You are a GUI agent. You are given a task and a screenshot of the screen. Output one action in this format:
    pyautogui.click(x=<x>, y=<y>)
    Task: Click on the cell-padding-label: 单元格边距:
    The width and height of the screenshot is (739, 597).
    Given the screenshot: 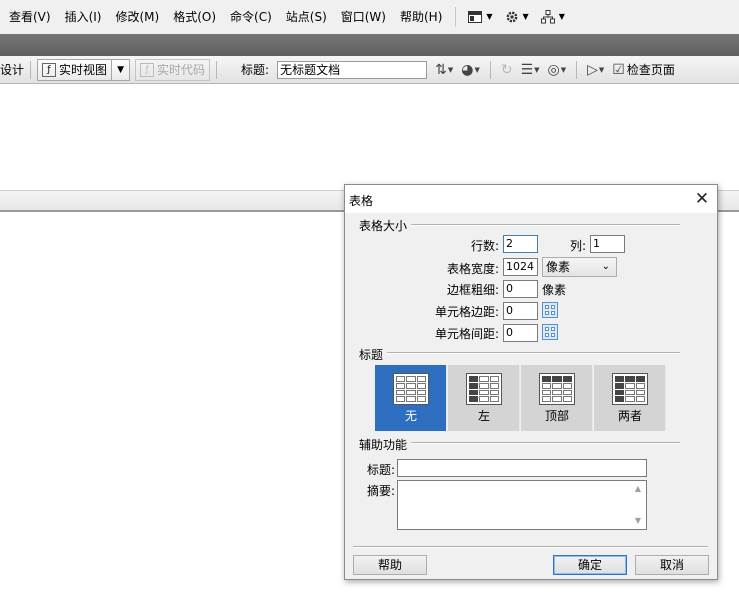 What is the action you would take?
    pyautogui.click(x=466, y=312)
    